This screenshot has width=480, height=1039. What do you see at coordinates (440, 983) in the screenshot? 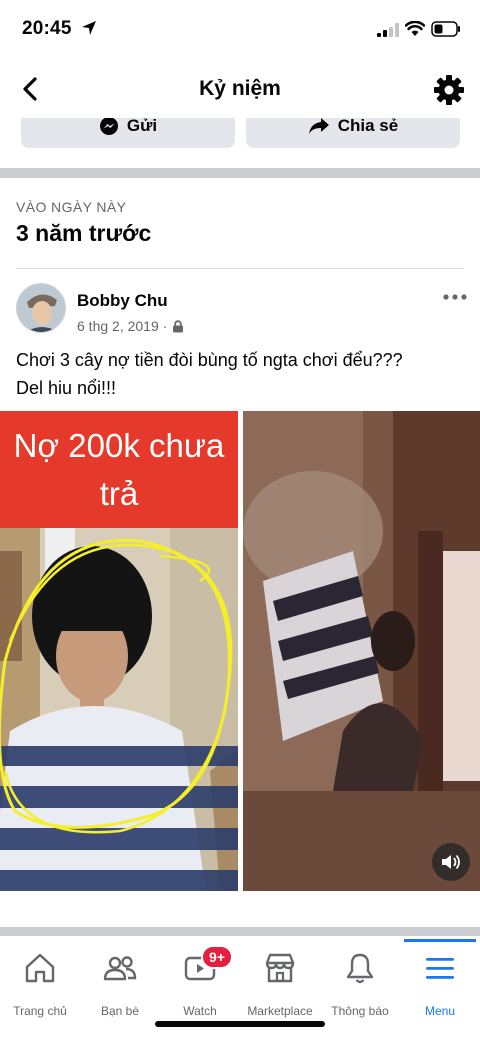
I see `tab-menu: Menu` at bounding box center [440, 983].